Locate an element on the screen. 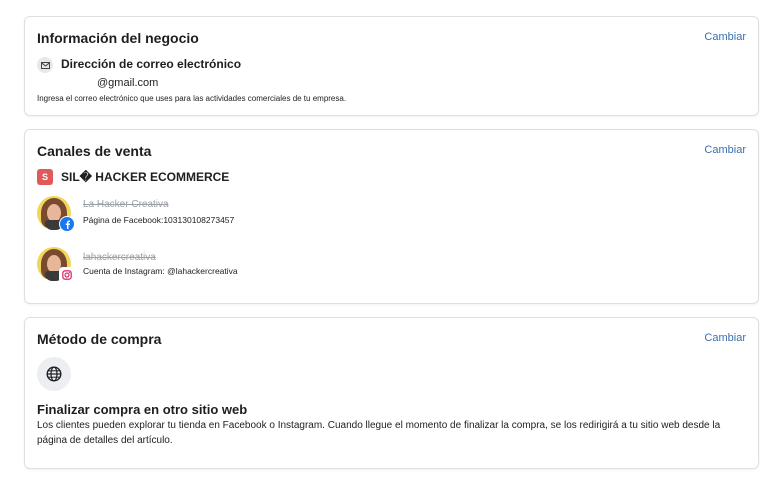  checkout-option-title: Finalizar compra en otro sitio web is located at coordinates (142, 409).